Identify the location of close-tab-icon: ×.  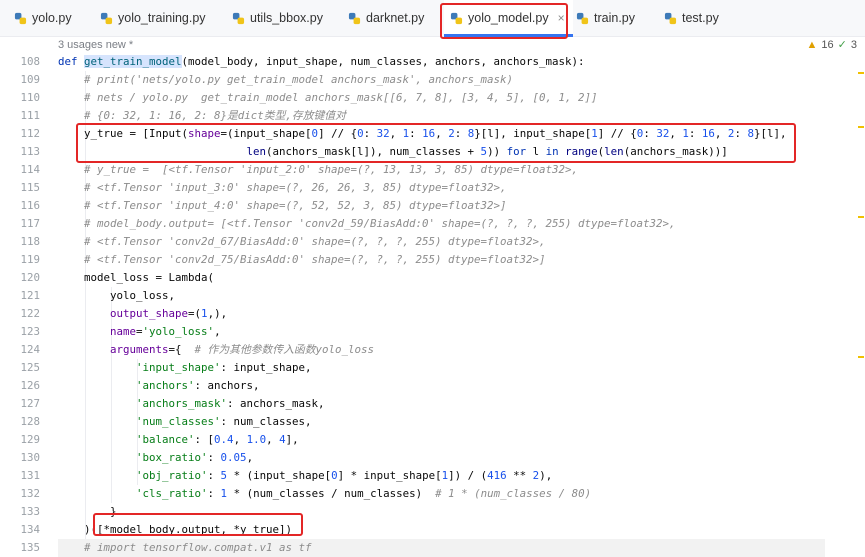
(561, 18).